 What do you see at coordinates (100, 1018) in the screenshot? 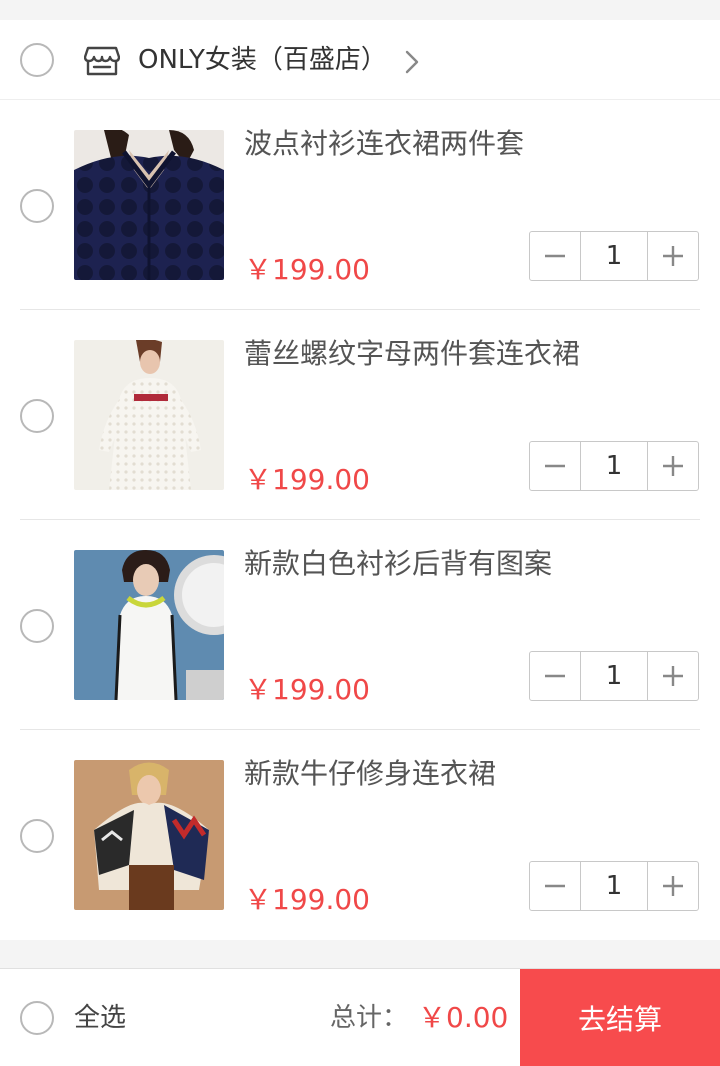
I see `select-all-label: 全选` at bounding box center [100, 1018].